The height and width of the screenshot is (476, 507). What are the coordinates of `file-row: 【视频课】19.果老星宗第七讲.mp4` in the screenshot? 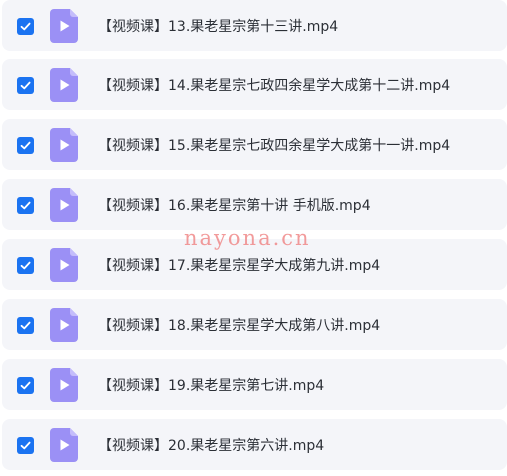 It's located at (254, 384).